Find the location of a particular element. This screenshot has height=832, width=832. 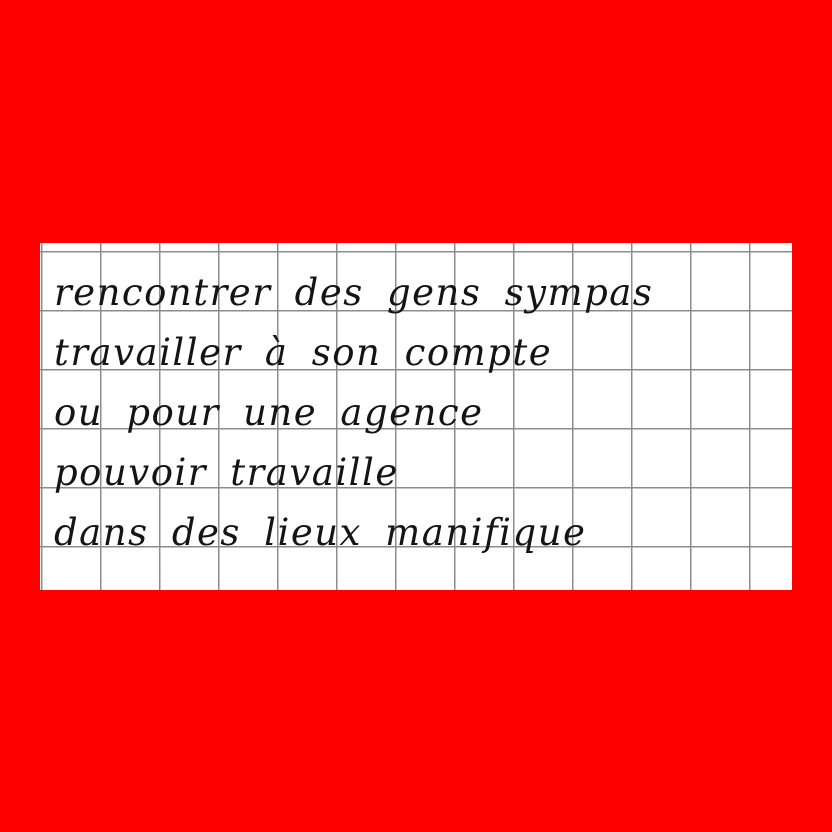

handwritten-line: travailler à son compte is located at coordinates (303, 352).